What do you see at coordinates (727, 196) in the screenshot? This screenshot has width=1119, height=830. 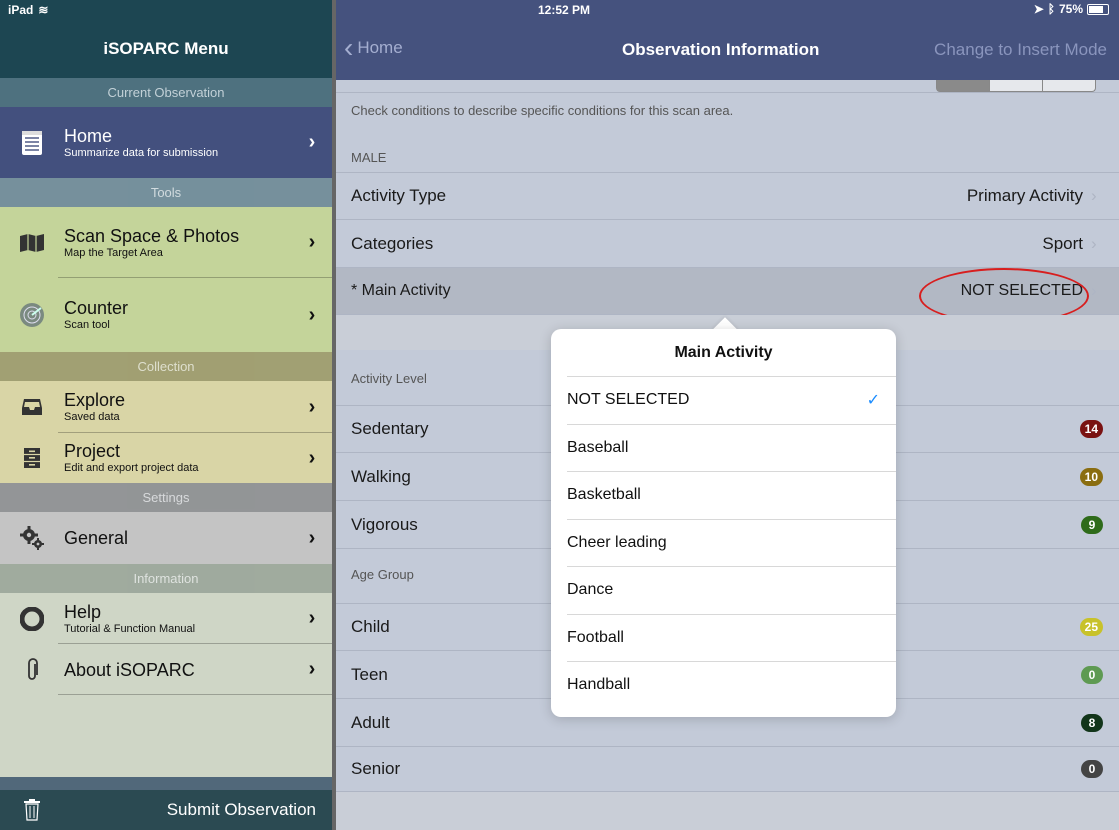 I see `activity-type-row: Activity Type Primary Activity ›` at bounding box center [727, 196].